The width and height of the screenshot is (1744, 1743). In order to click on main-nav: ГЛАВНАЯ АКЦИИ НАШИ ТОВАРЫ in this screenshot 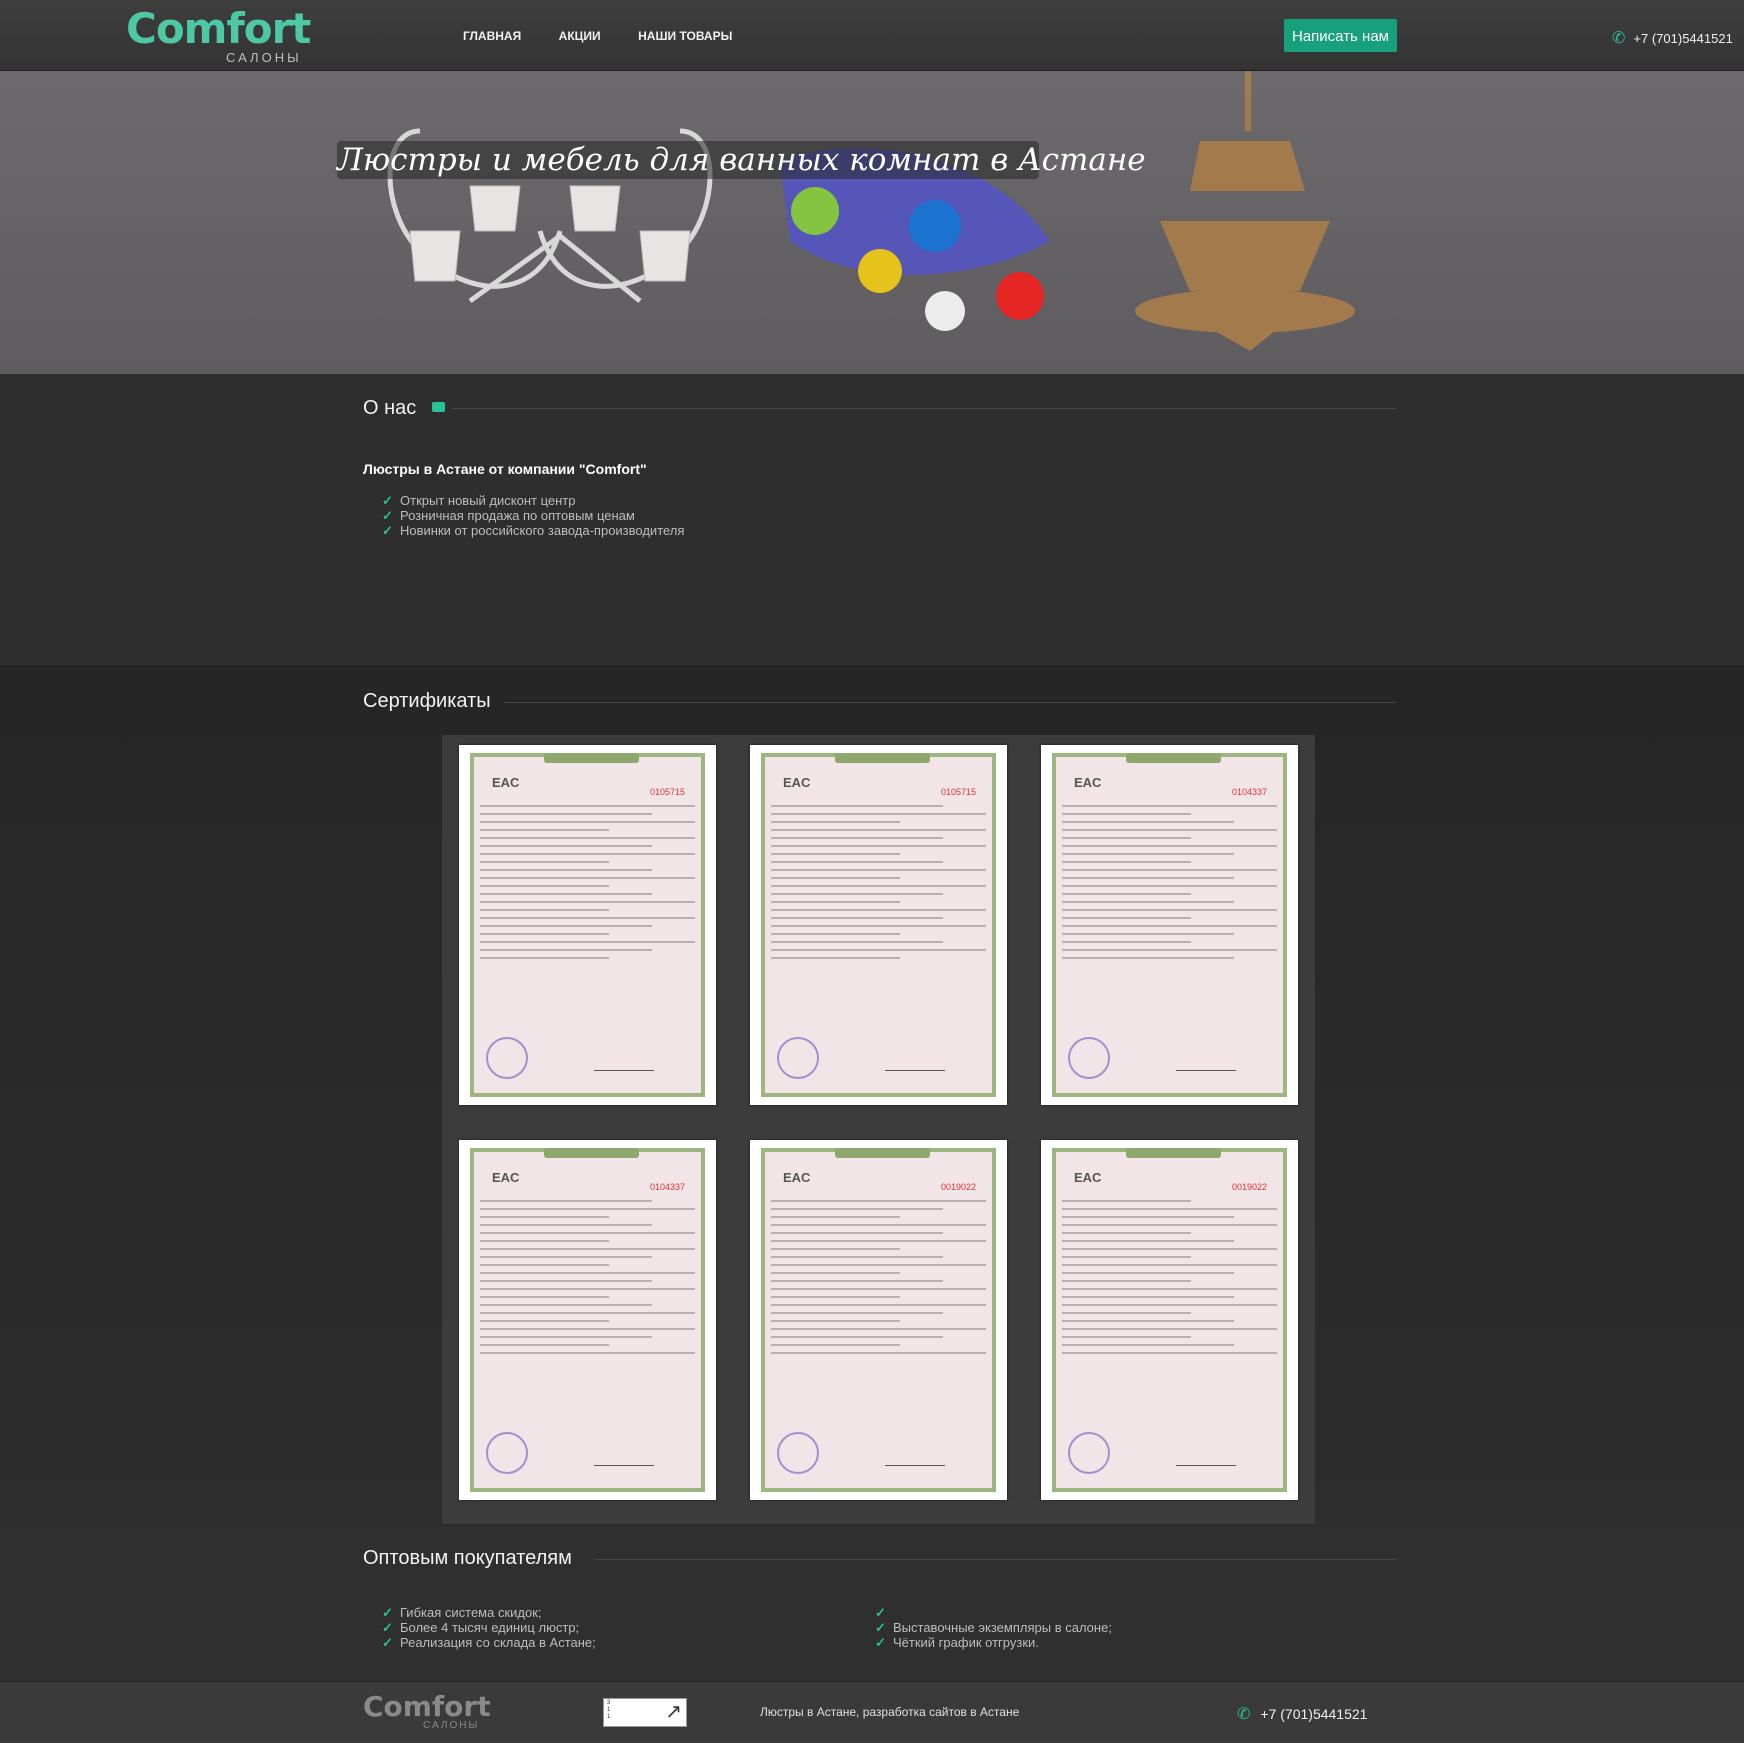, I will do `click(614, 36)`.